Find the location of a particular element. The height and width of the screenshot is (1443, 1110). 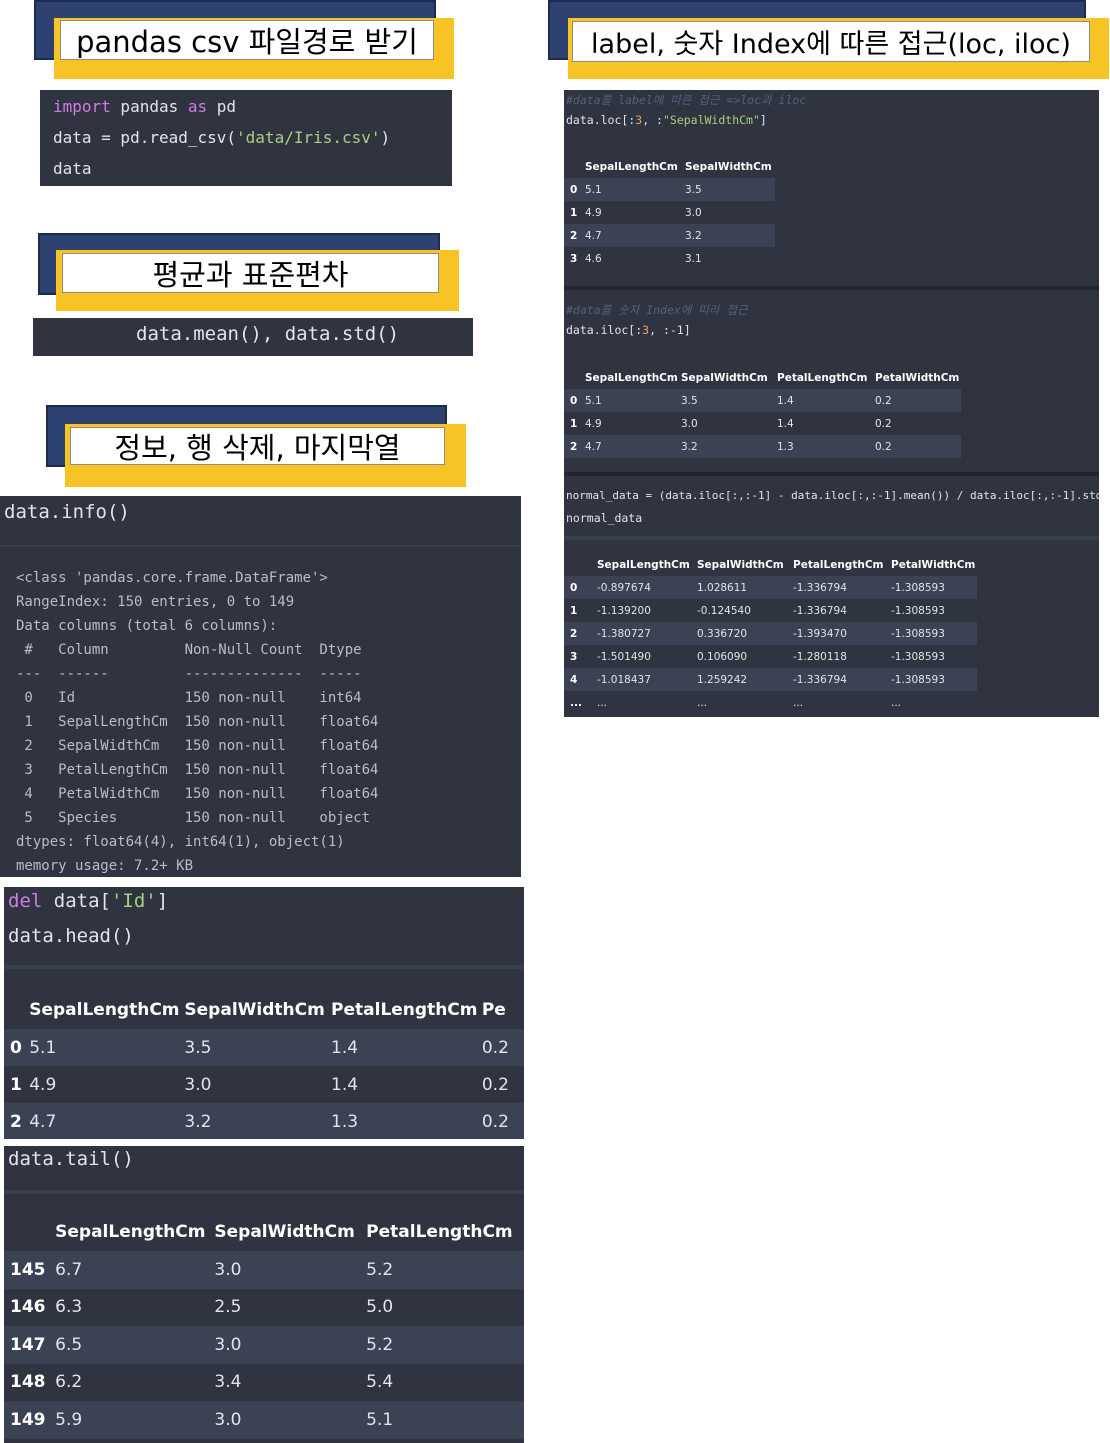

output-line: 2 SepalWidthCm 150 non-null float64 is located at coordinates (197, 746).